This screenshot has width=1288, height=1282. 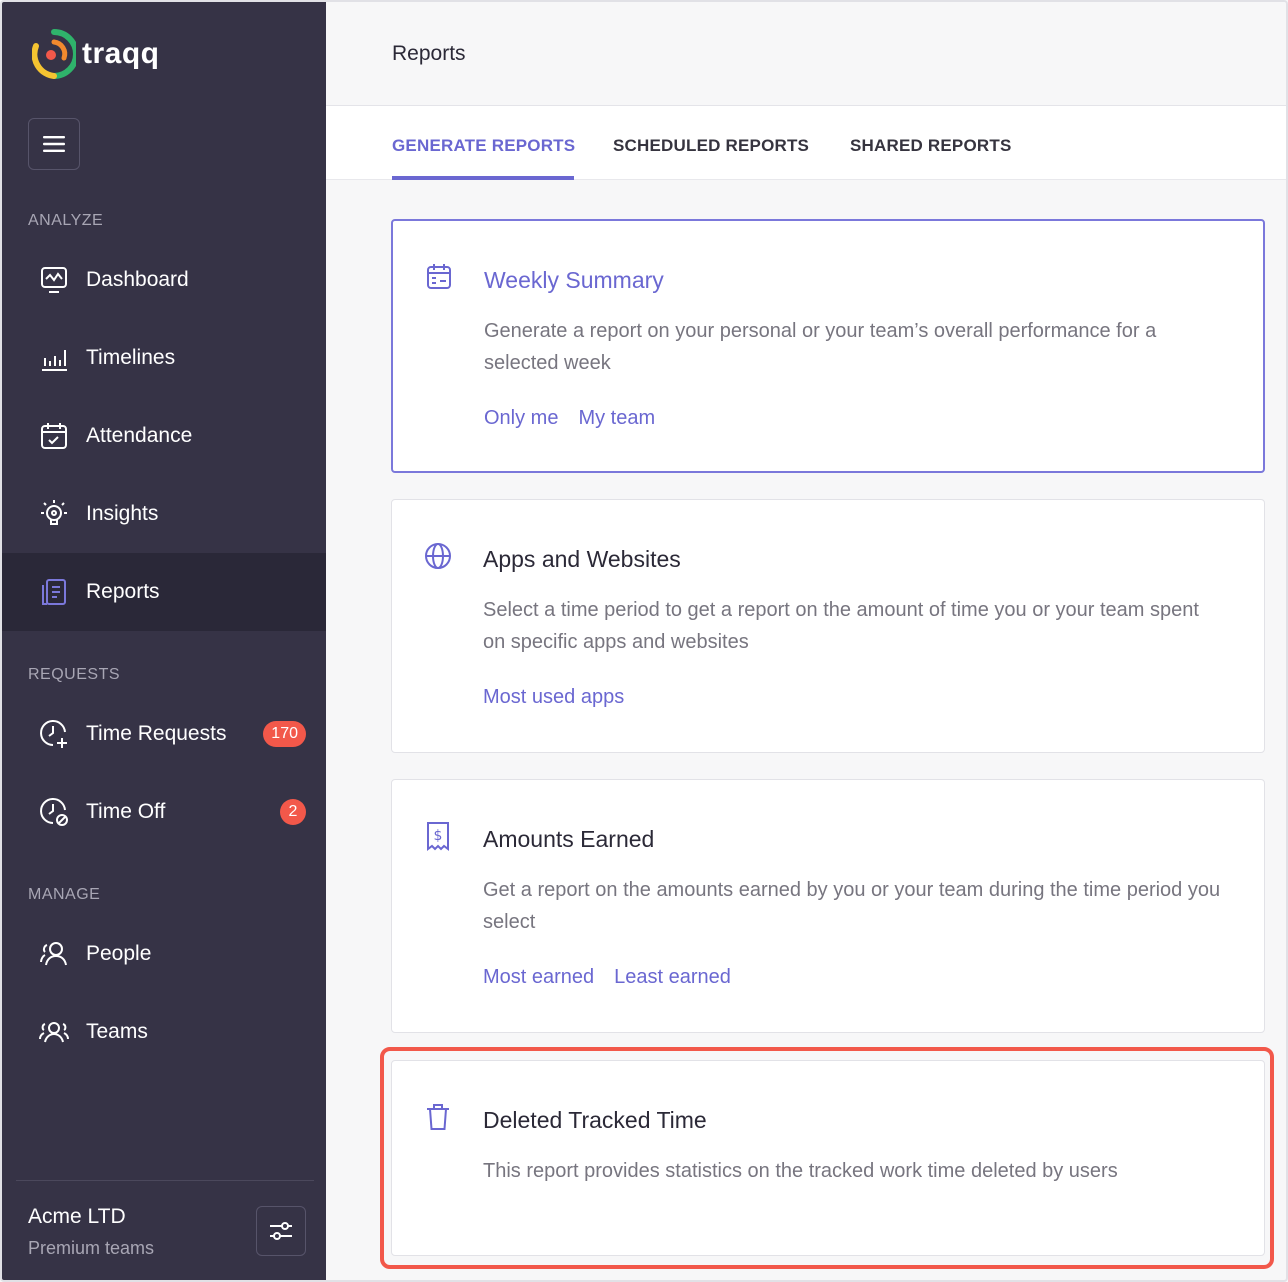 I want to click on only-me-link: Only me, so click(x=521, y=418).